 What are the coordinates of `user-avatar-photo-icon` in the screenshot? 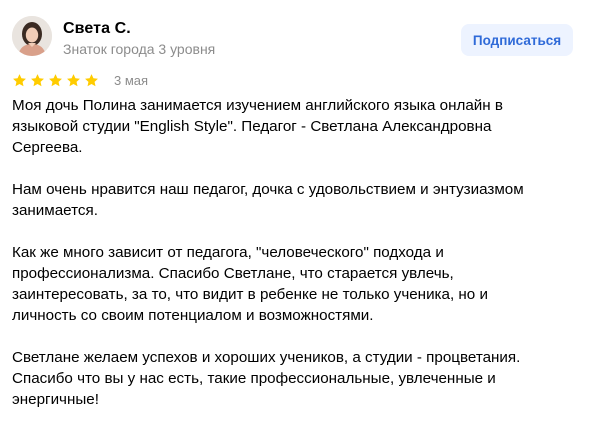 It's located at (32, 36).